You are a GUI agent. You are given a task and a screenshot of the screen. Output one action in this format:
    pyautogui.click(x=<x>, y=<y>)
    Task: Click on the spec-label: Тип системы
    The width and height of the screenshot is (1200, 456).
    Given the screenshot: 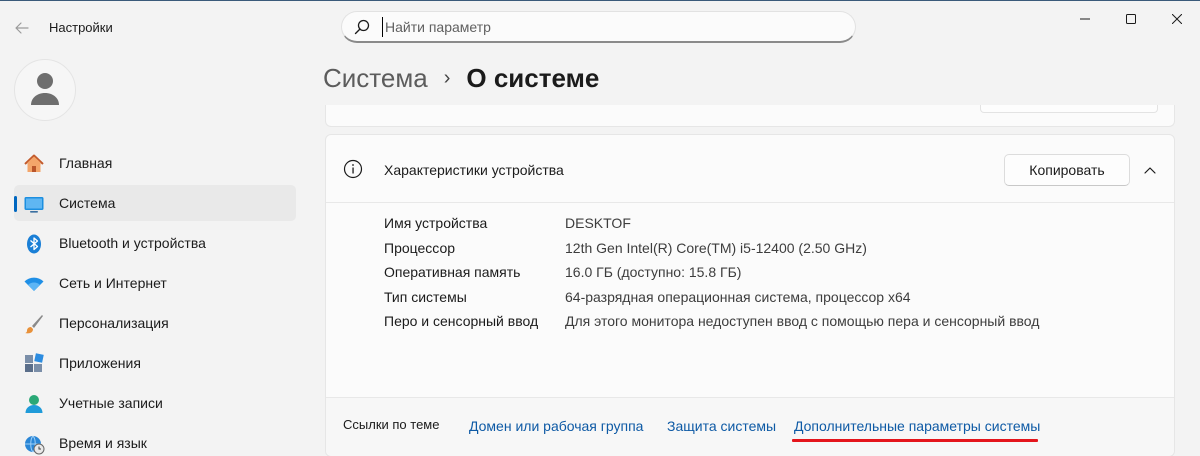 What is the action you would take?
    pyautogui.click(x=425, y=296)
    